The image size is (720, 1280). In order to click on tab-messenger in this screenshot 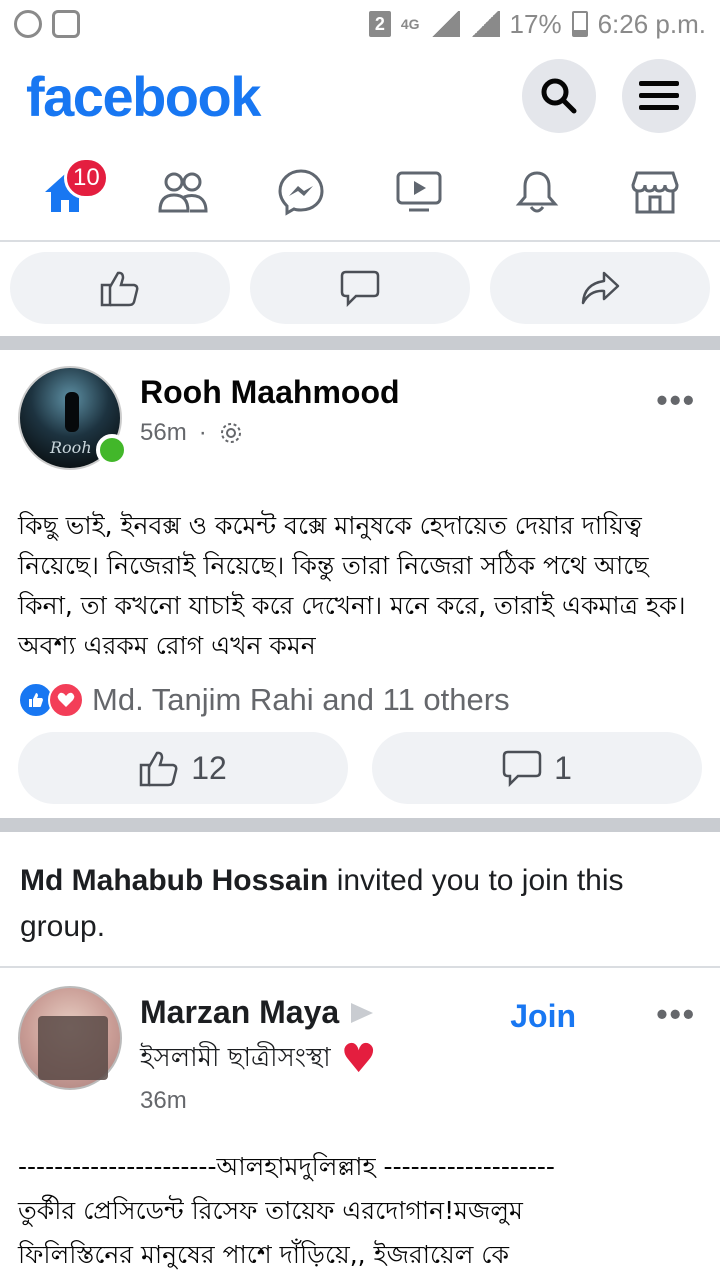, I will do `click(301, 192)`.